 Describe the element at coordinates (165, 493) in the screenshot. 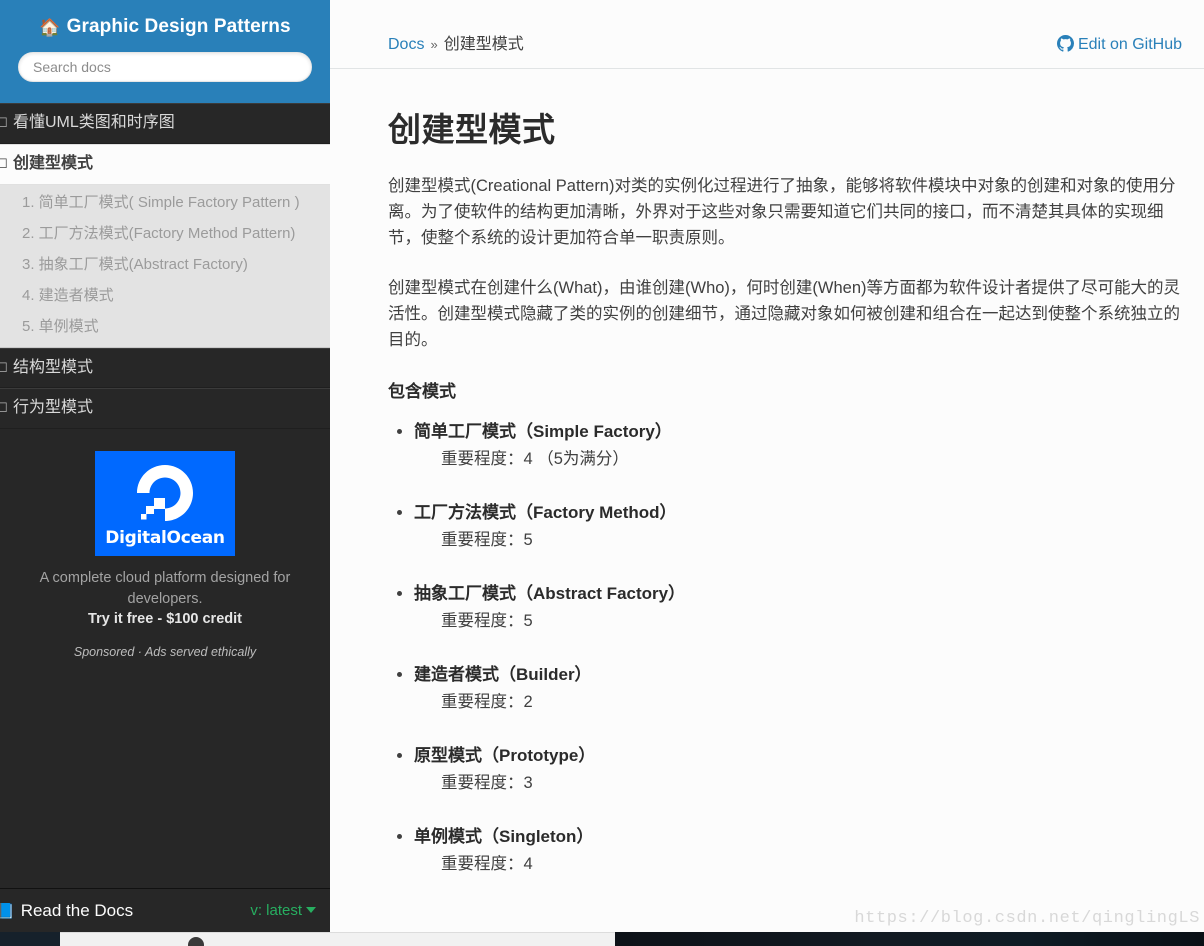

I see `digitalocean-mark-icon` at that location.